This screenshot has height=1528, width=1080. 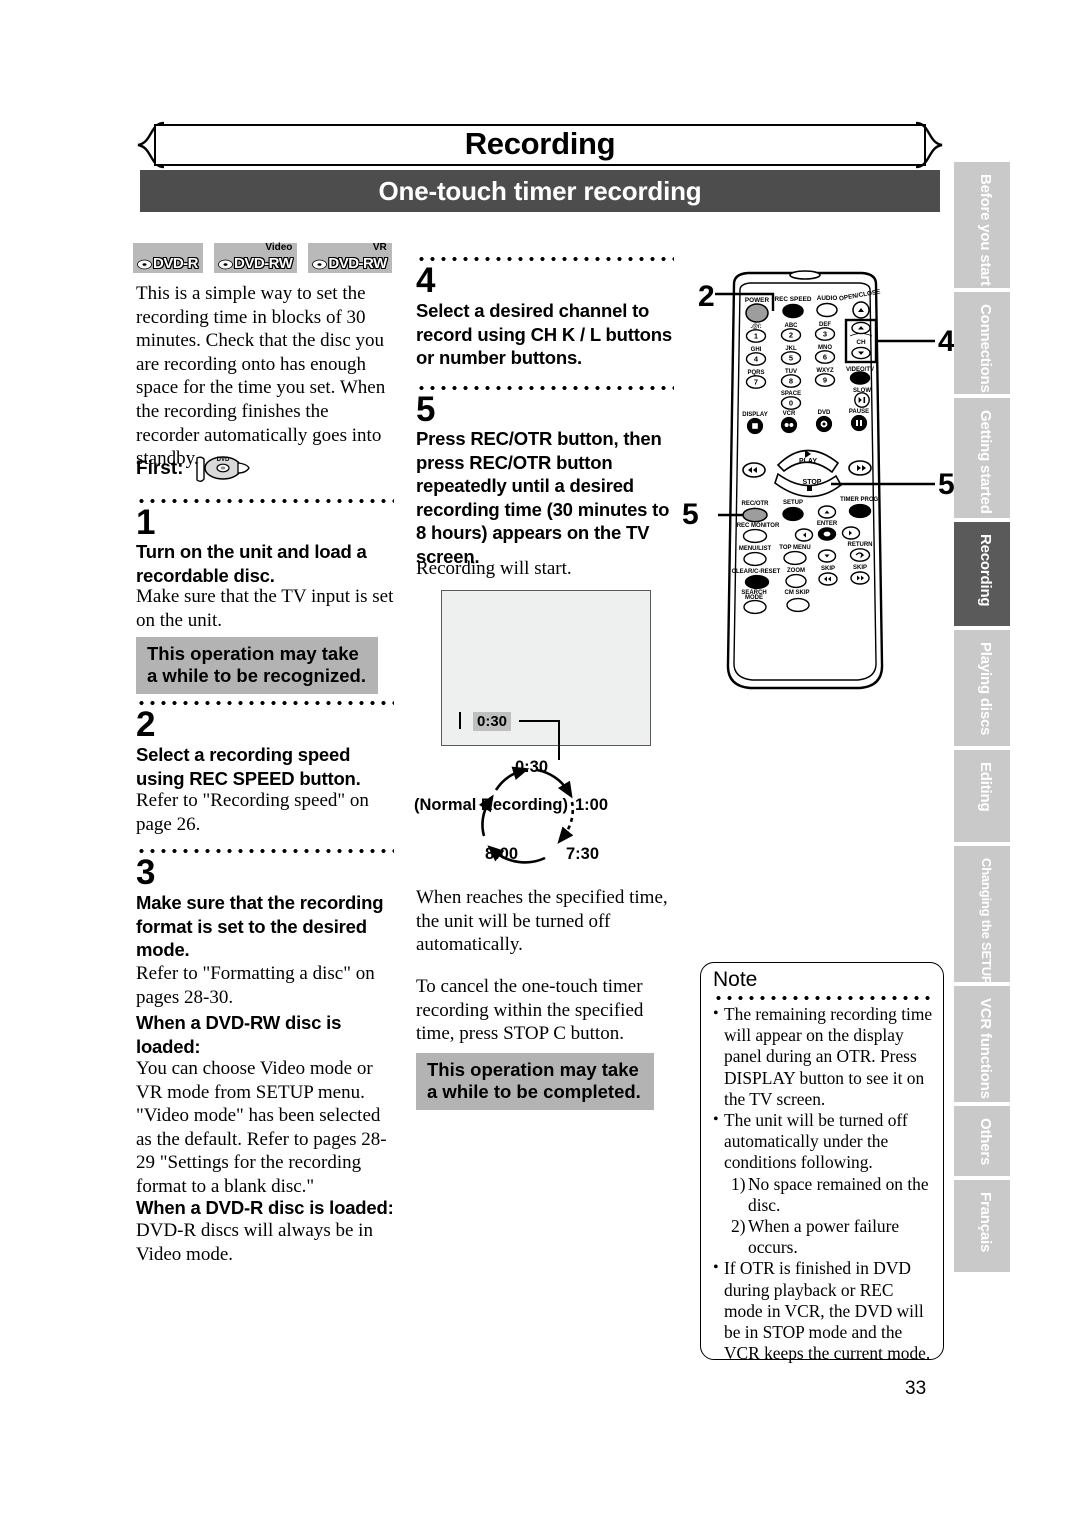 What do you see at coordinates (982, 225) in the screenshot?
I see `sidebar-item-before-you-start: Before you start` at bounding box center [982, 225].